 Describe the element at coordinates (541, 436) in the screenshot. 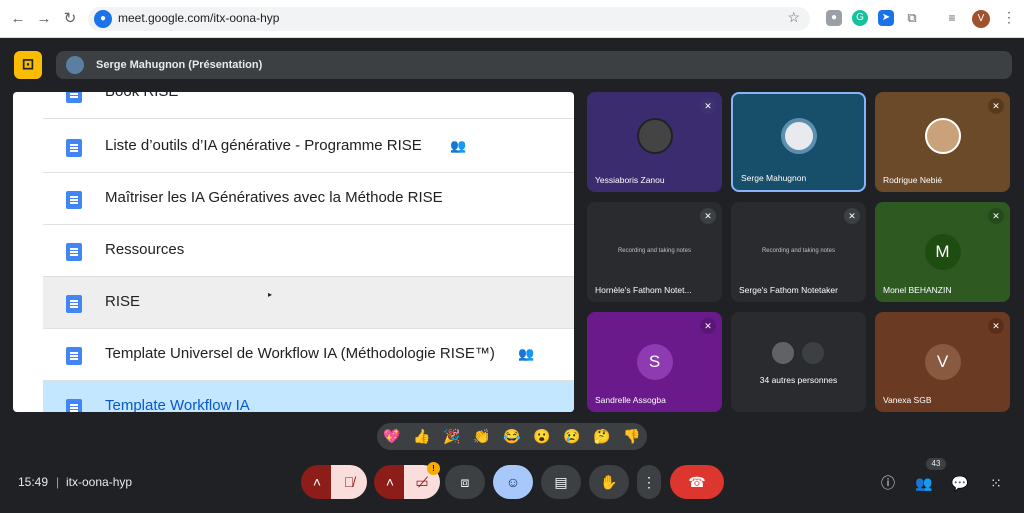

I see `reaction-surprised: 😮` at that location.